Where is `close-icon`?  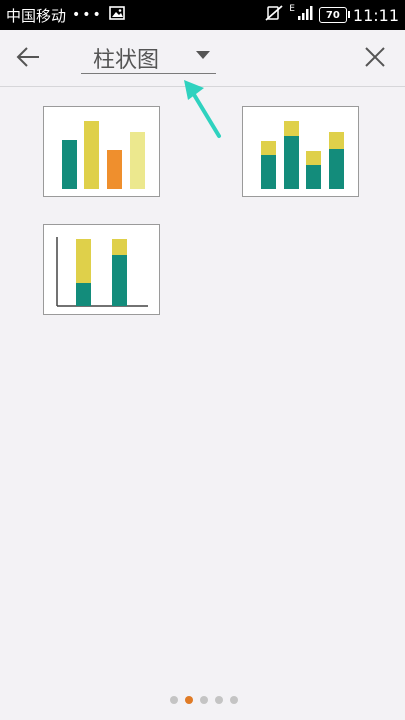
close-icon is located at coordinates (375, 57).